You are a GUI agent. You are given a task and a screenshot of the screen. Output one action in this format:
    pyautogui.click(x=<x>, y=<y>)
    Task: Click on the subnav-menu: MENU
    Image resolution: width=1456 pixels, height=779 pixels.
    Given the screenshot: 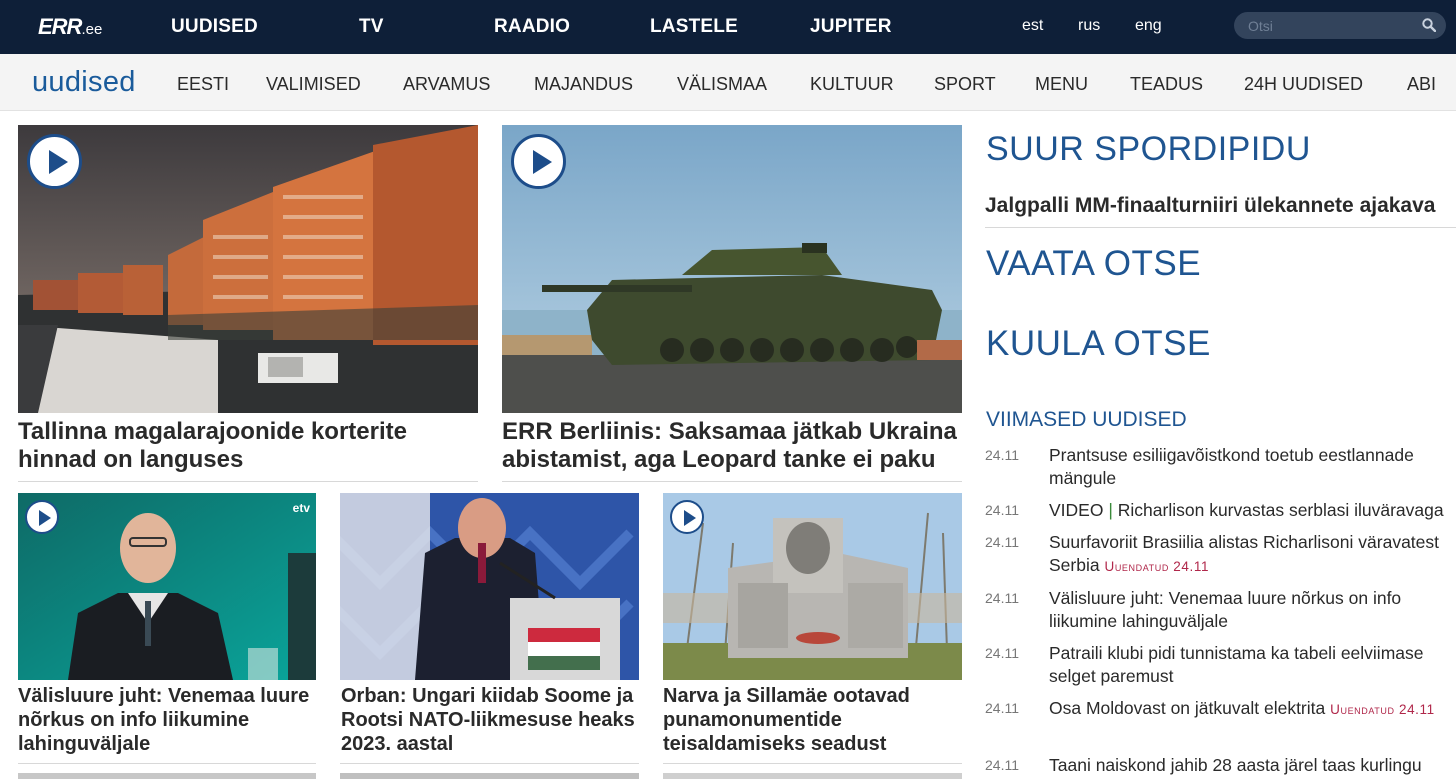 What is the action you would take?
    pyautogui.click(x=1061, y=84)
    